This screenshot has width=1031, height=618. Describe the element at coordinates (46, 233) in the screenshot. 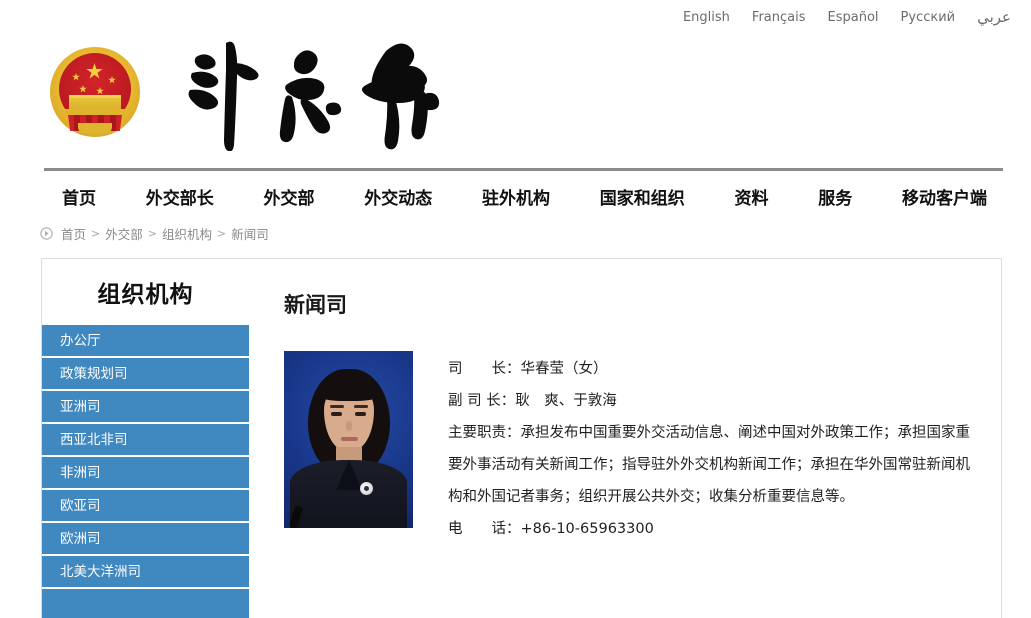

I see `chevron-circle-icon` at that location.